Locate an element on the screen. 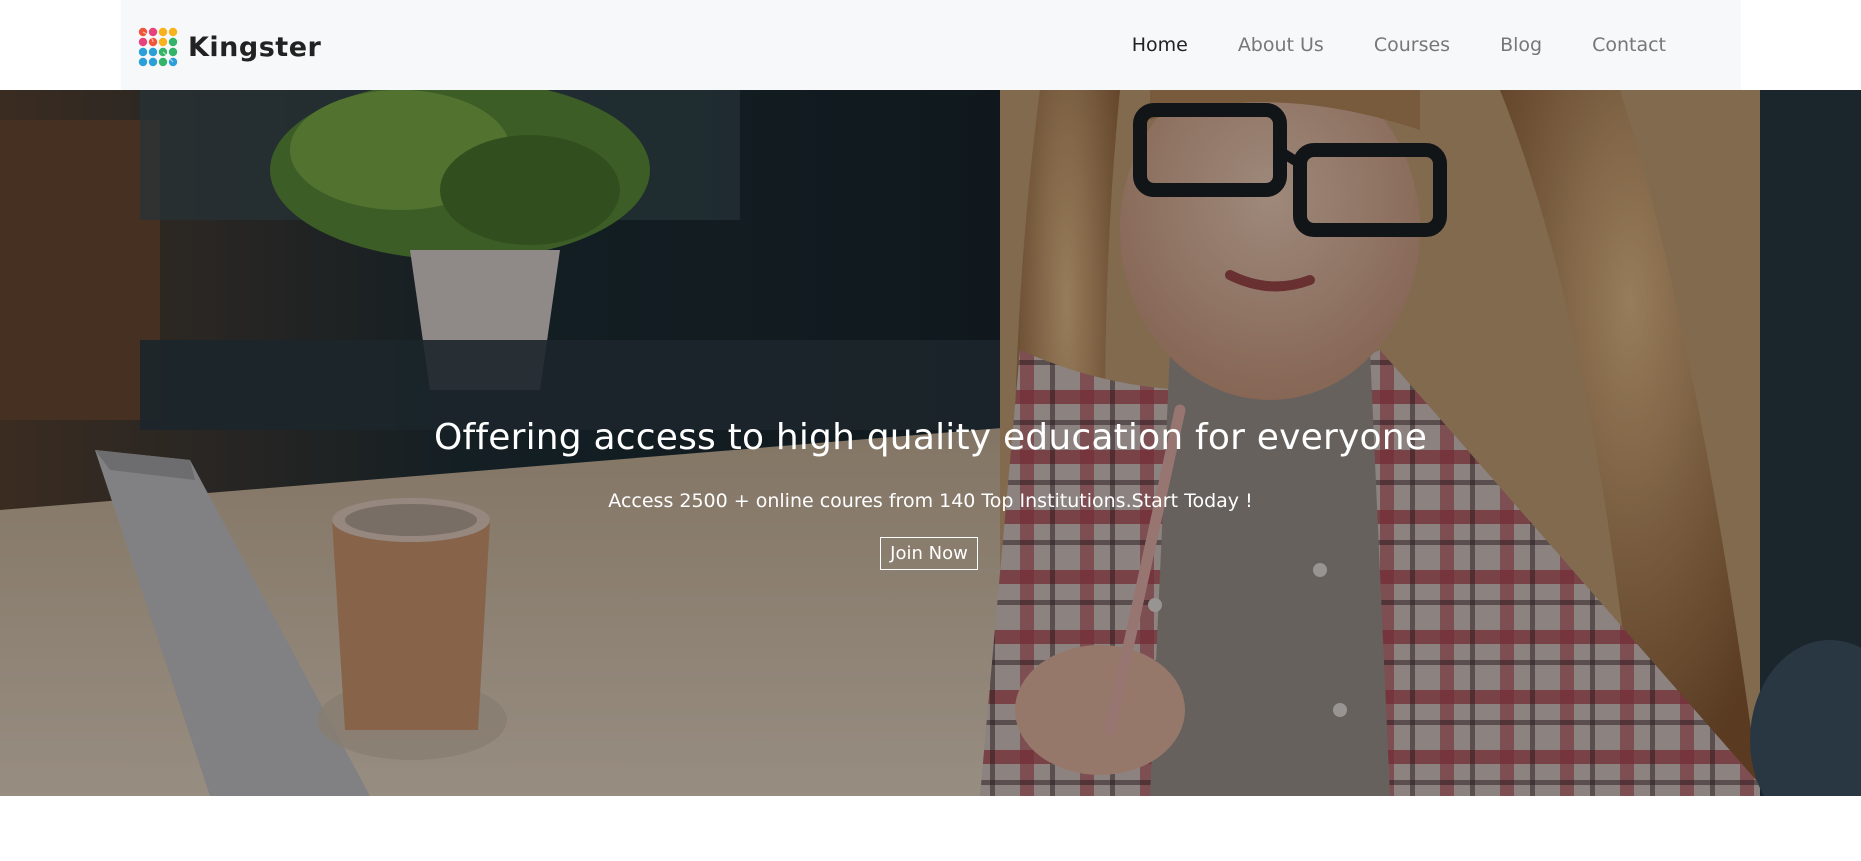 This screenshot has height=861, width=1861. kingster-logo-icon is located at coordinates (158, 47).